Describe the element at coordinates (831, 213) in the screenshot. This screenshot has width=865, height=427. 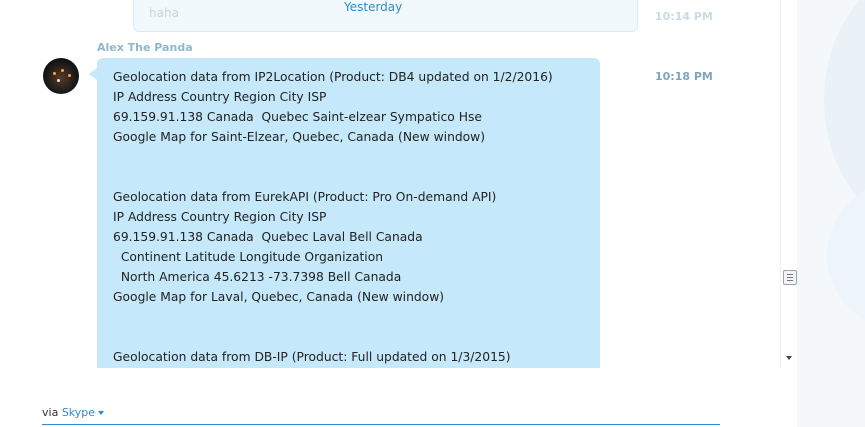
I see `side-panel` at that location.